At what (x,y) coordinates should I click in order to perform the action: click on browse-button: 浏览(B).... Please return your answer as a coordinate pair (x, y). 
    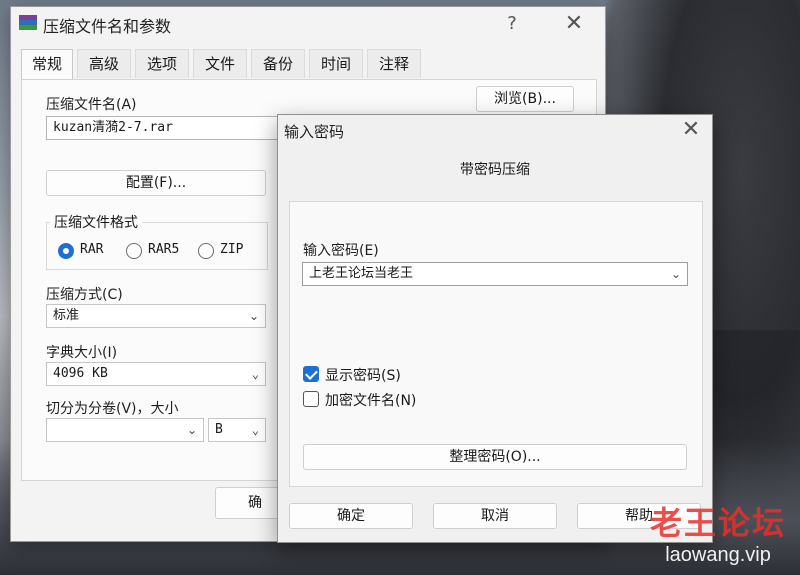
    Looking at the image, I should click on (525, 99).